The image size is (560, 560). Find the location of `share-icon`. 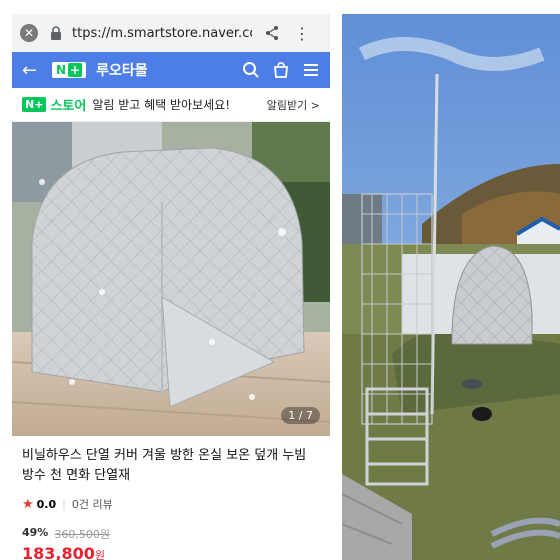

share-icon is located at coordinates (272, 33).